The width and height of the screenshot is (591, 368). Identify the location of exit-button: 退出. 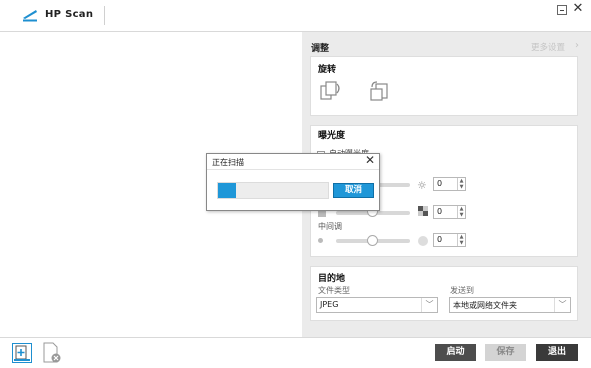
(557, 352).